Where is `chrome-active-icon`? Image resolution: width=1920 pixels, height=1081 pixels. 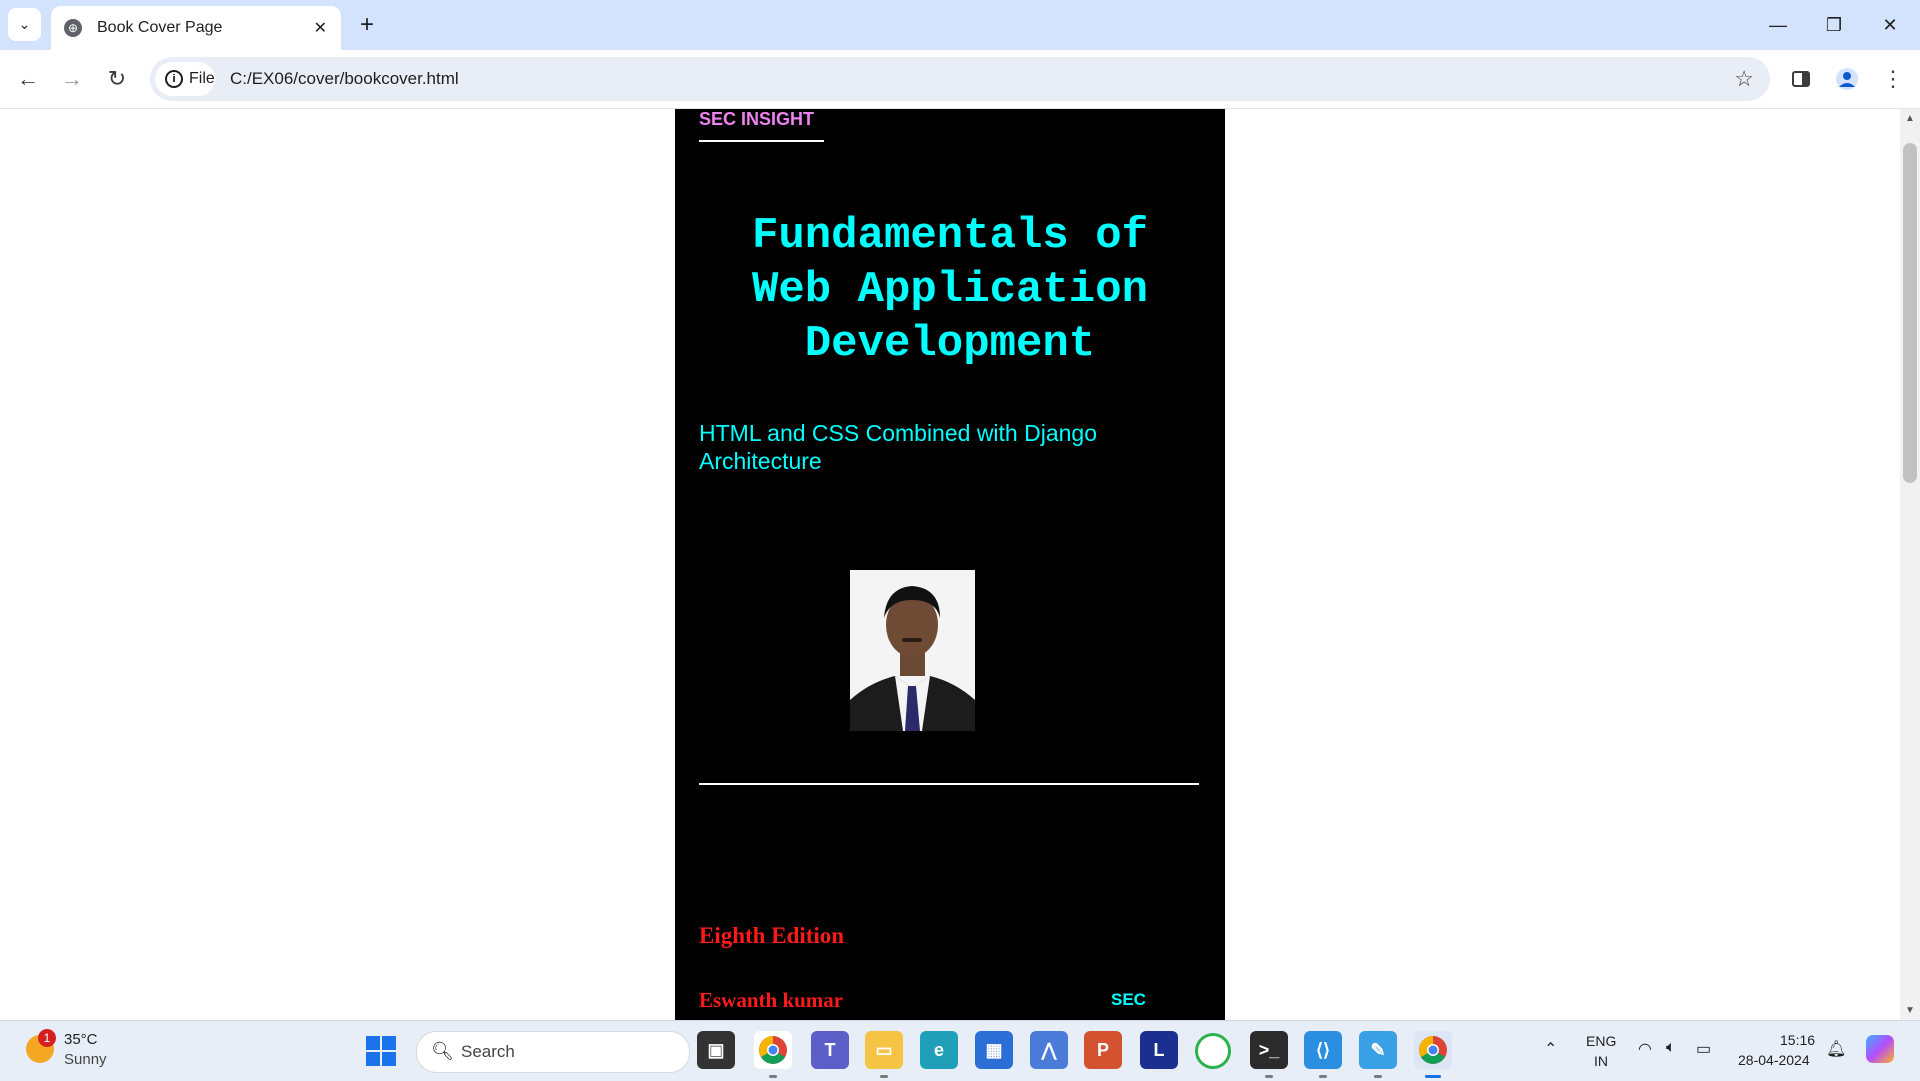 chrome-active-icon is located at coordinates (1433, 1050).